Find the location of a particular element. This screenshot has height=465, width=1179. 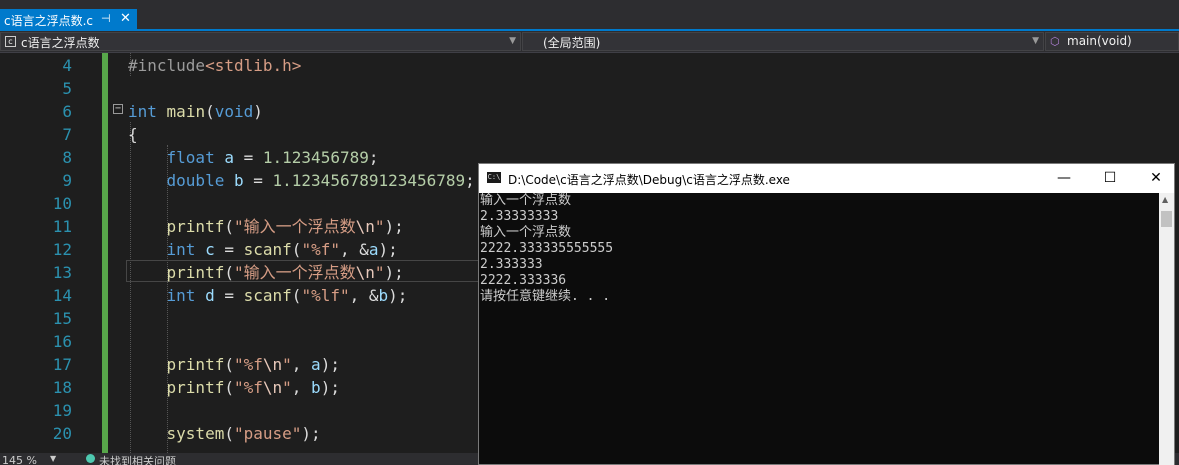

project-label: c语言之浮点数 is located at coordinates (60, 43).